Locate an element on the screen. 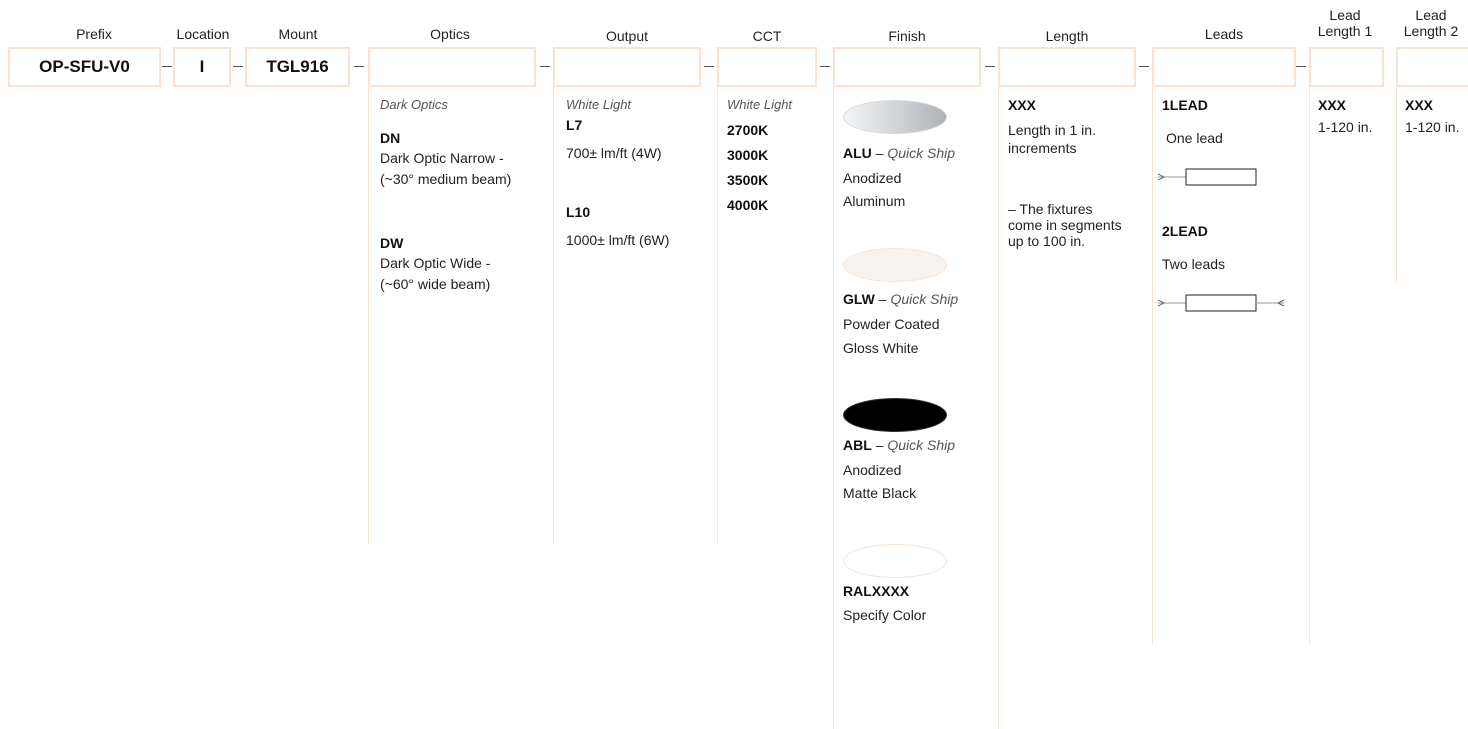 The width and height of the screenshot is (1468, 729). header-finish: Finish is located at coordinates (907, 36).